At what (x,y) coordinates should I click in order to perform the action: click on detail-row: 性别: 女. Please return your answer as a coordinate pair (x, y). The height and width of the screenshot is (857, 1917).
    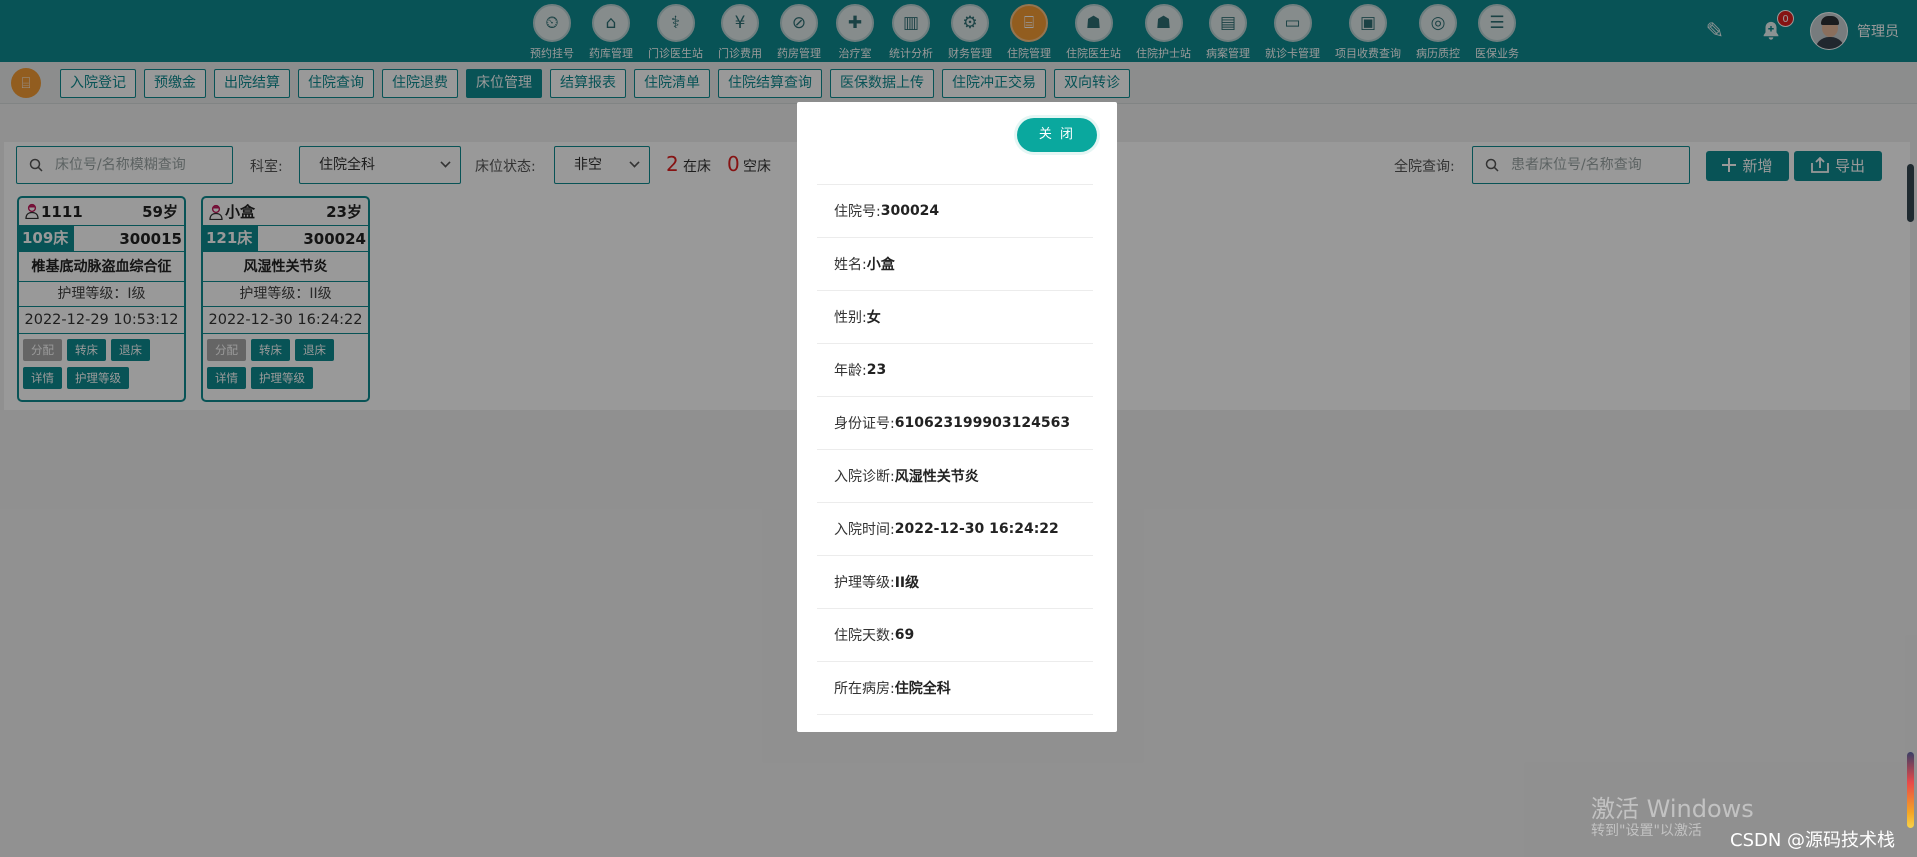
    Looking at the image, I should click on (955, 317).